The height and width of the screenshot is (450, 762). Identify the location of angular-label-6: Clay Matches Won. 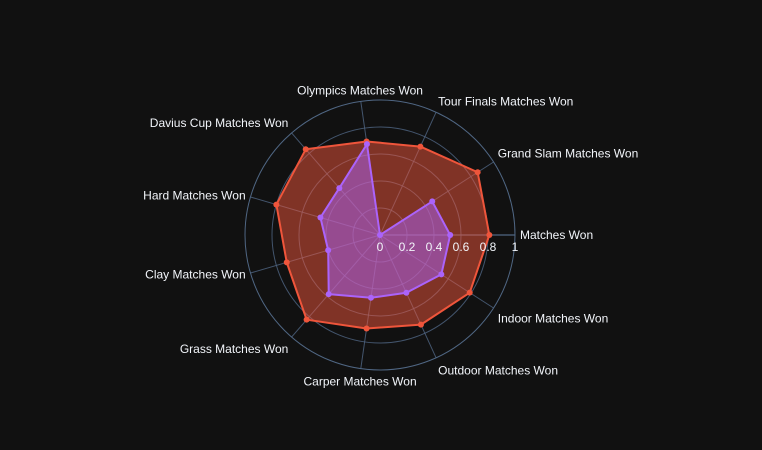
(195, 274).